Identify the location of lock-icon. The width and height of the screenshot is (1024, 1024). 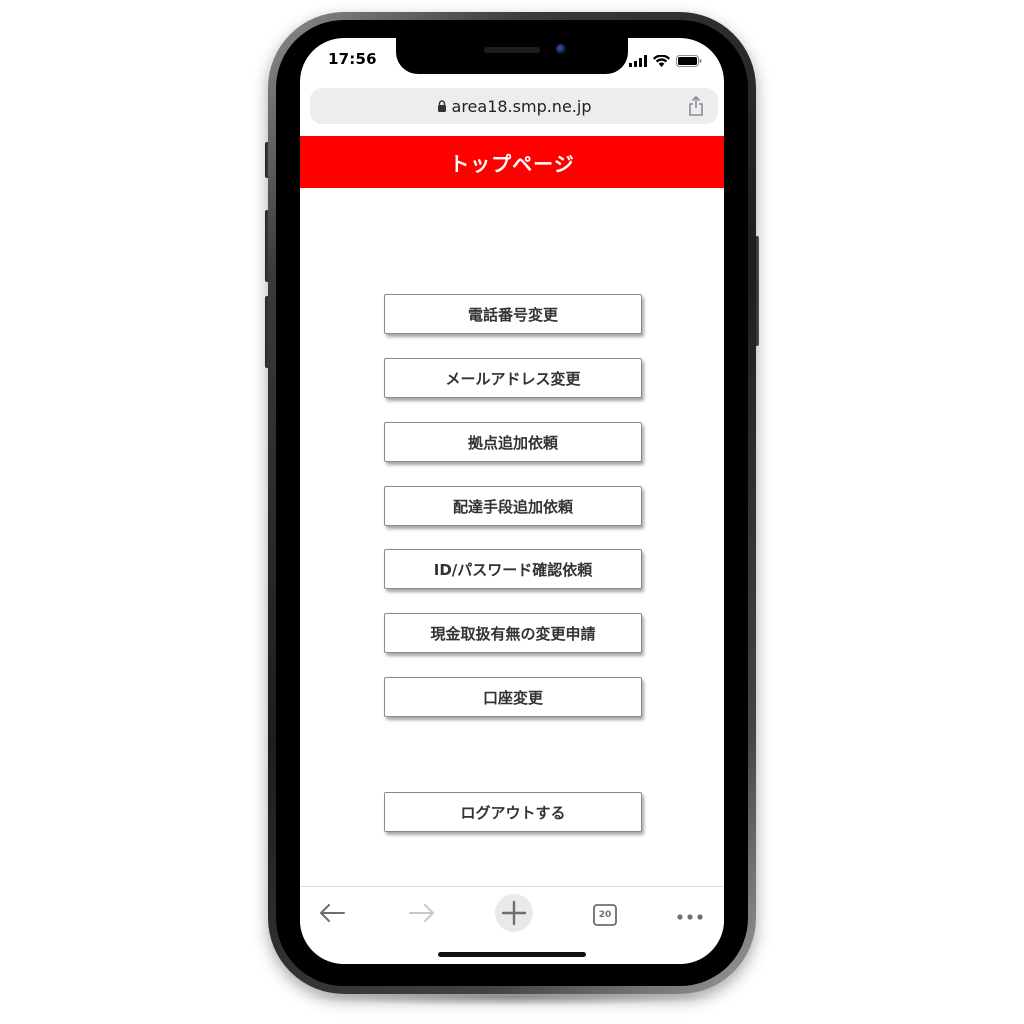
(442, 106).